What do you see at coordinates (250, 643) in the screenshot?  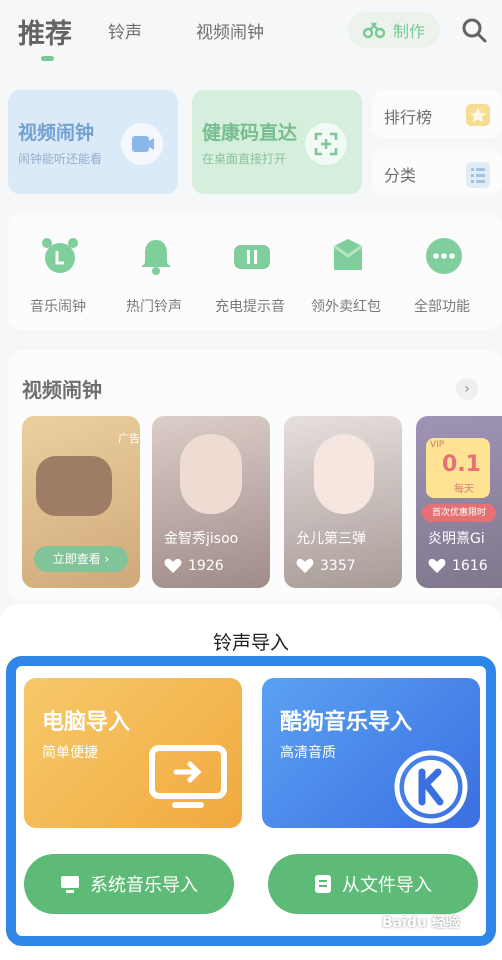 I see `sheet-title: 铃声导入` at bounding box center [250, 643].